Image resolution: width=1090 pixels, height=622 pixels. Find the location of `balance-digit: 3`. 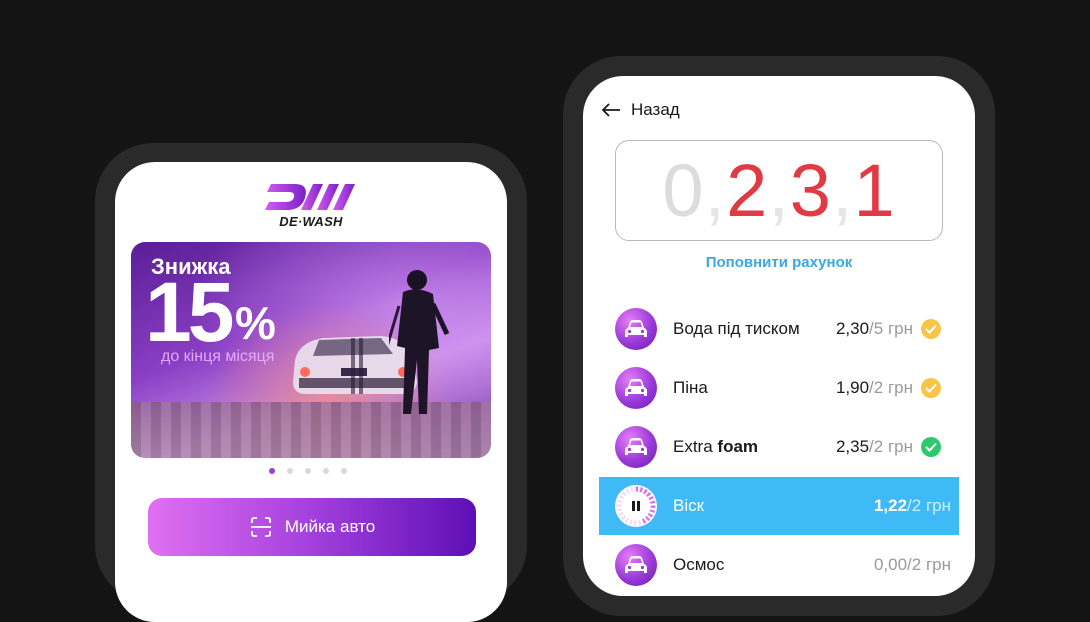

balance-digit: 3 is located at coordinates (810, 190).